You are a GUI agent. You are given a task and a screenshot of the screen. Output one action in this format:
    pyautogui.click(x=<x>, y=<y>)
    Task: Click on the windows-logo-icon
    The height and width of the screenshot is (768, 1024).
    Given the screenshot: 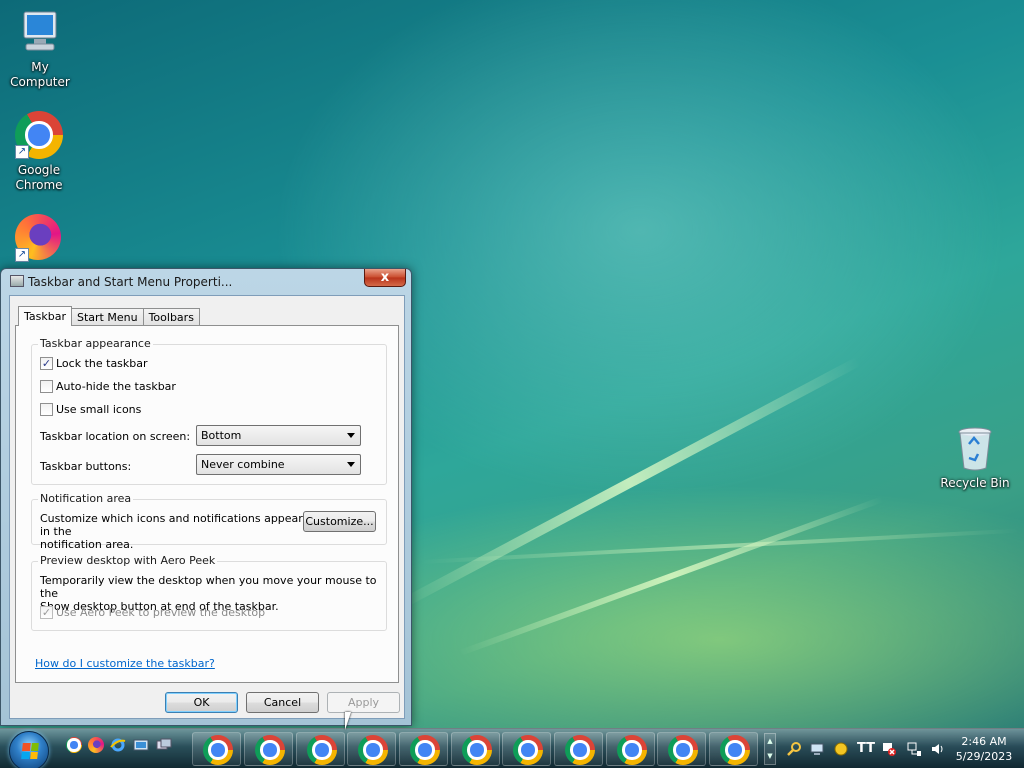 What is the action you would take?
    pyautogui.click(x=30, y=751)
    